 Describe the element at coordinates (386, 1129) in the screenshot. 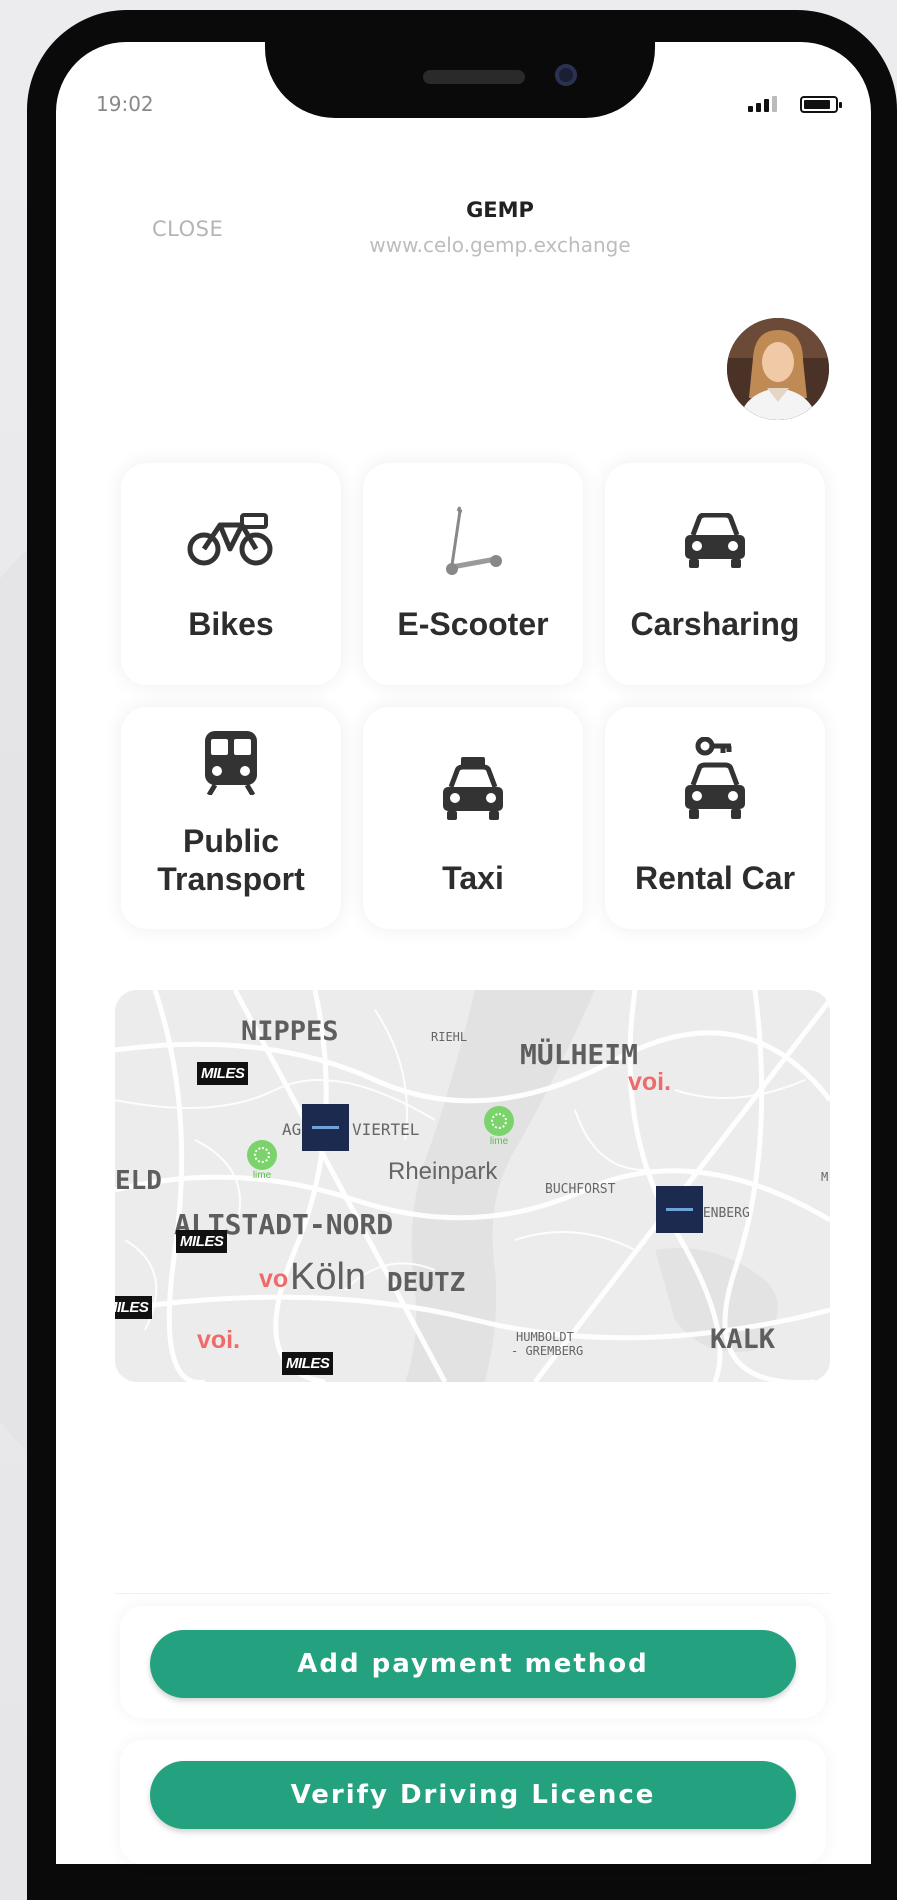

I see `map-label-viertel: VIERTEL` at that location.